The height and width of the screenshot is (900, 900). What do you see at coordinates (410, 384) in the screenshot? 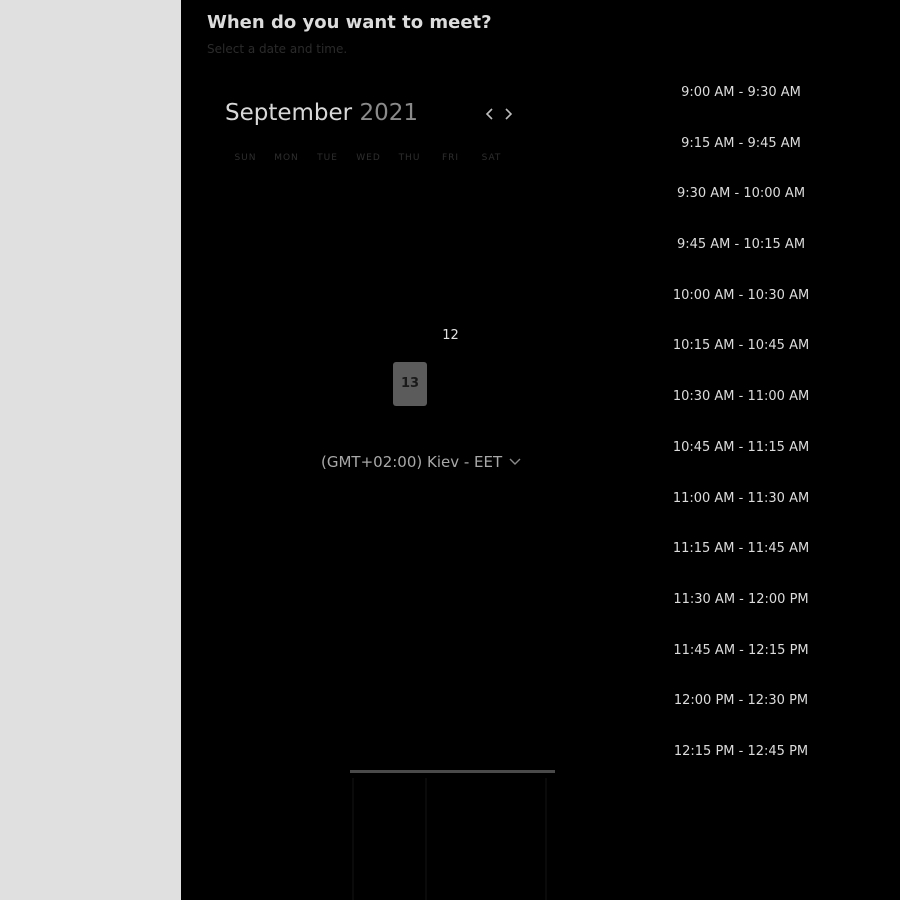
I see `day-13-selected: 13` at bounding box center [410, 384].